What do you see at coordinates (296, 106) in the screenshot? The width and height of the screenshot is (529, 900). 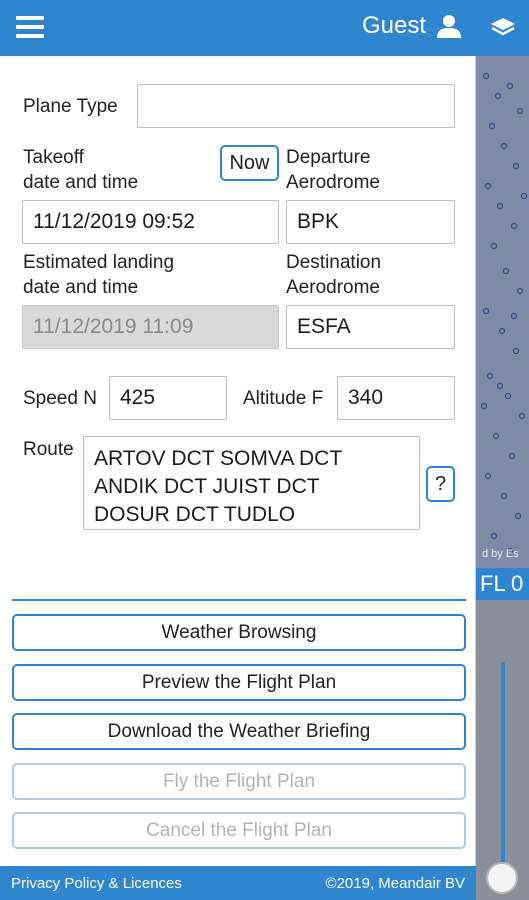 I see `plane-type-input` at bounding box center [296, 106].